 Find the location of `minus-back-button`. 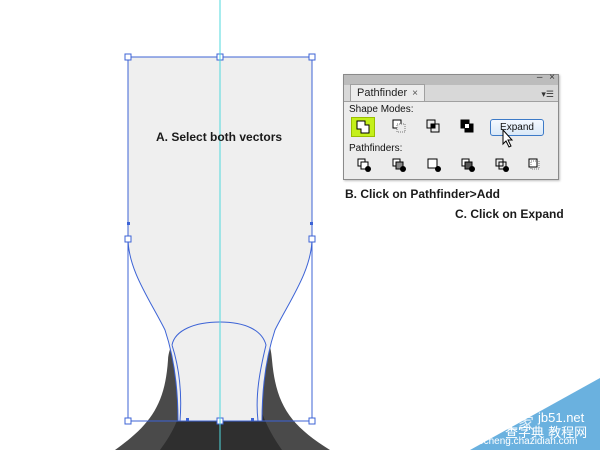

minus-back-button is located at coordinates (535, 165).